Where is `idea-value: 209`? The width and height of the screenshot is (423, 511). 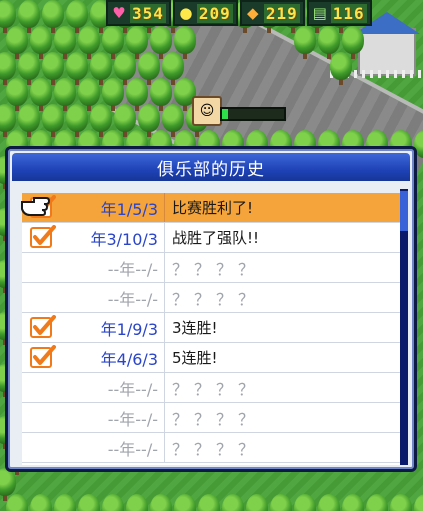
idea-value: 209 is located at coordinates (214, 13).